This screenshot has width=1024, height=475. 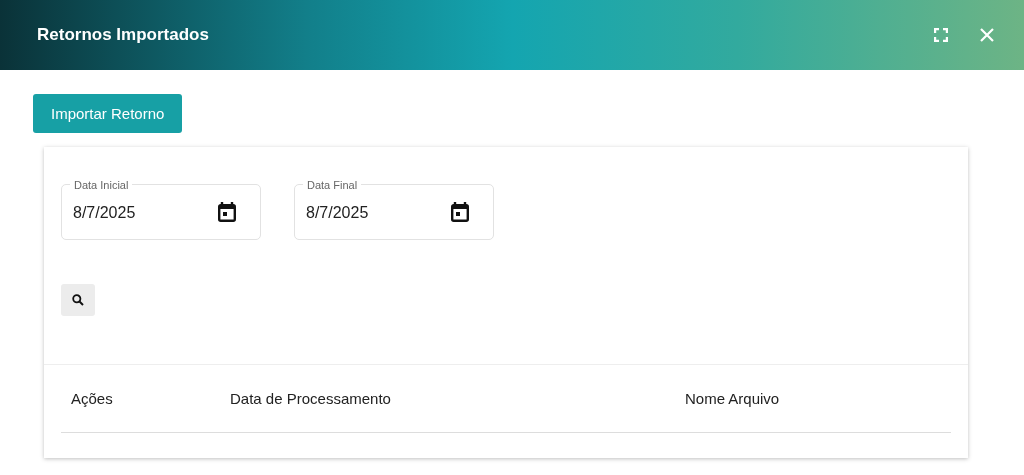 I want to click on close-icon, so click(x=987, y=35).